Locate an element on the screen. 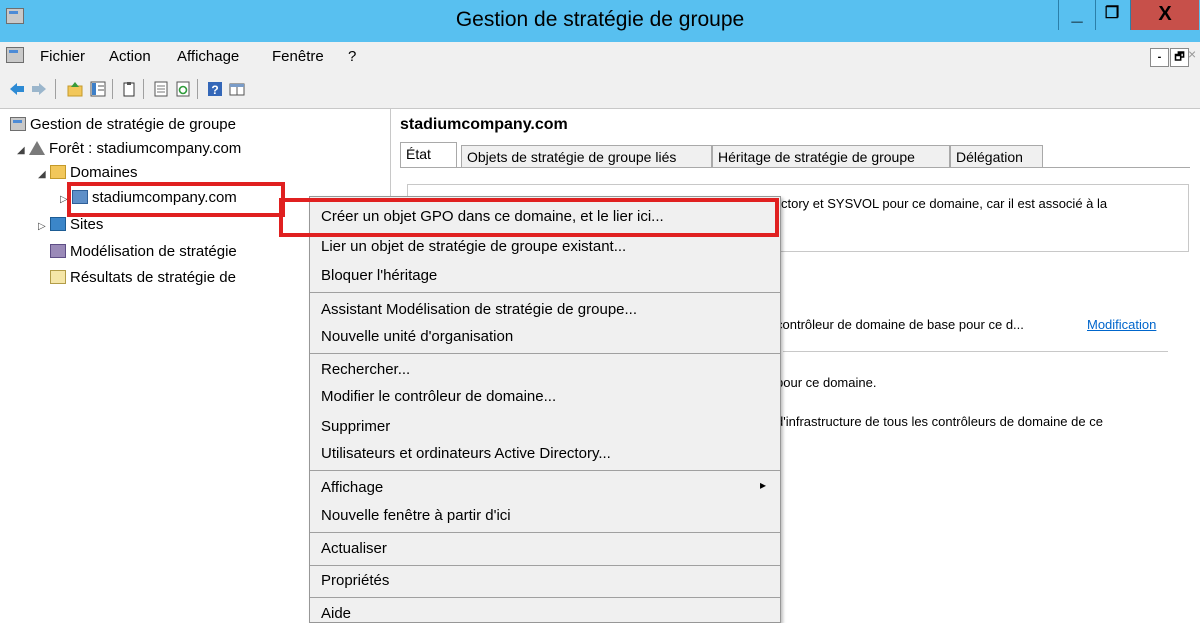  tab-inheritance: Héritage de stratégie de groupe is located at coordinates (831, 156).